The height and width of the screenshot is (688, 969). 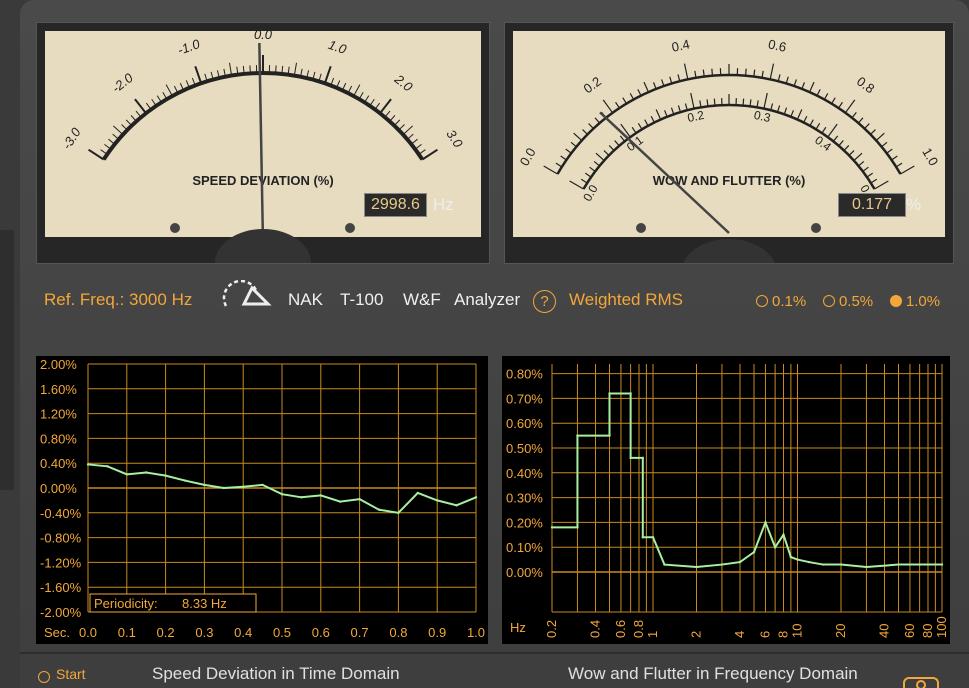 What do you see at coordinates (524, 423) in the screenshot?
I see `y-tick-label: 0.60%` at bounding box center [524, 423].